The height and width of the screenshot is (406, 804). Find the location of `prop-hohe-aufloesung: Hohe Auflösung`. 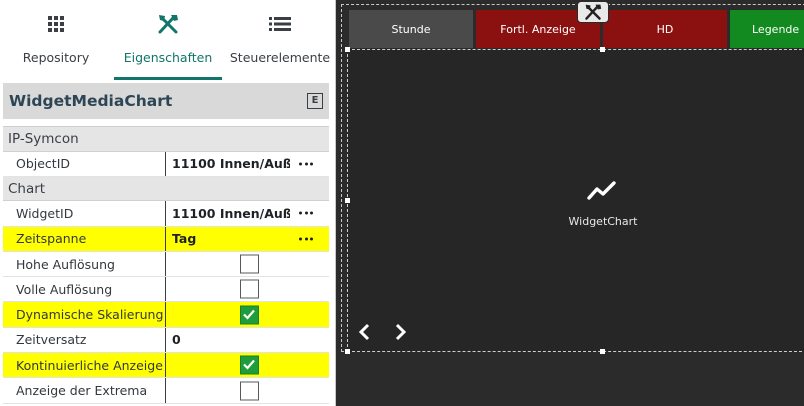

prop-hohe-aufloesung: Hohe Auflösung is located at coordinates (166, 264).